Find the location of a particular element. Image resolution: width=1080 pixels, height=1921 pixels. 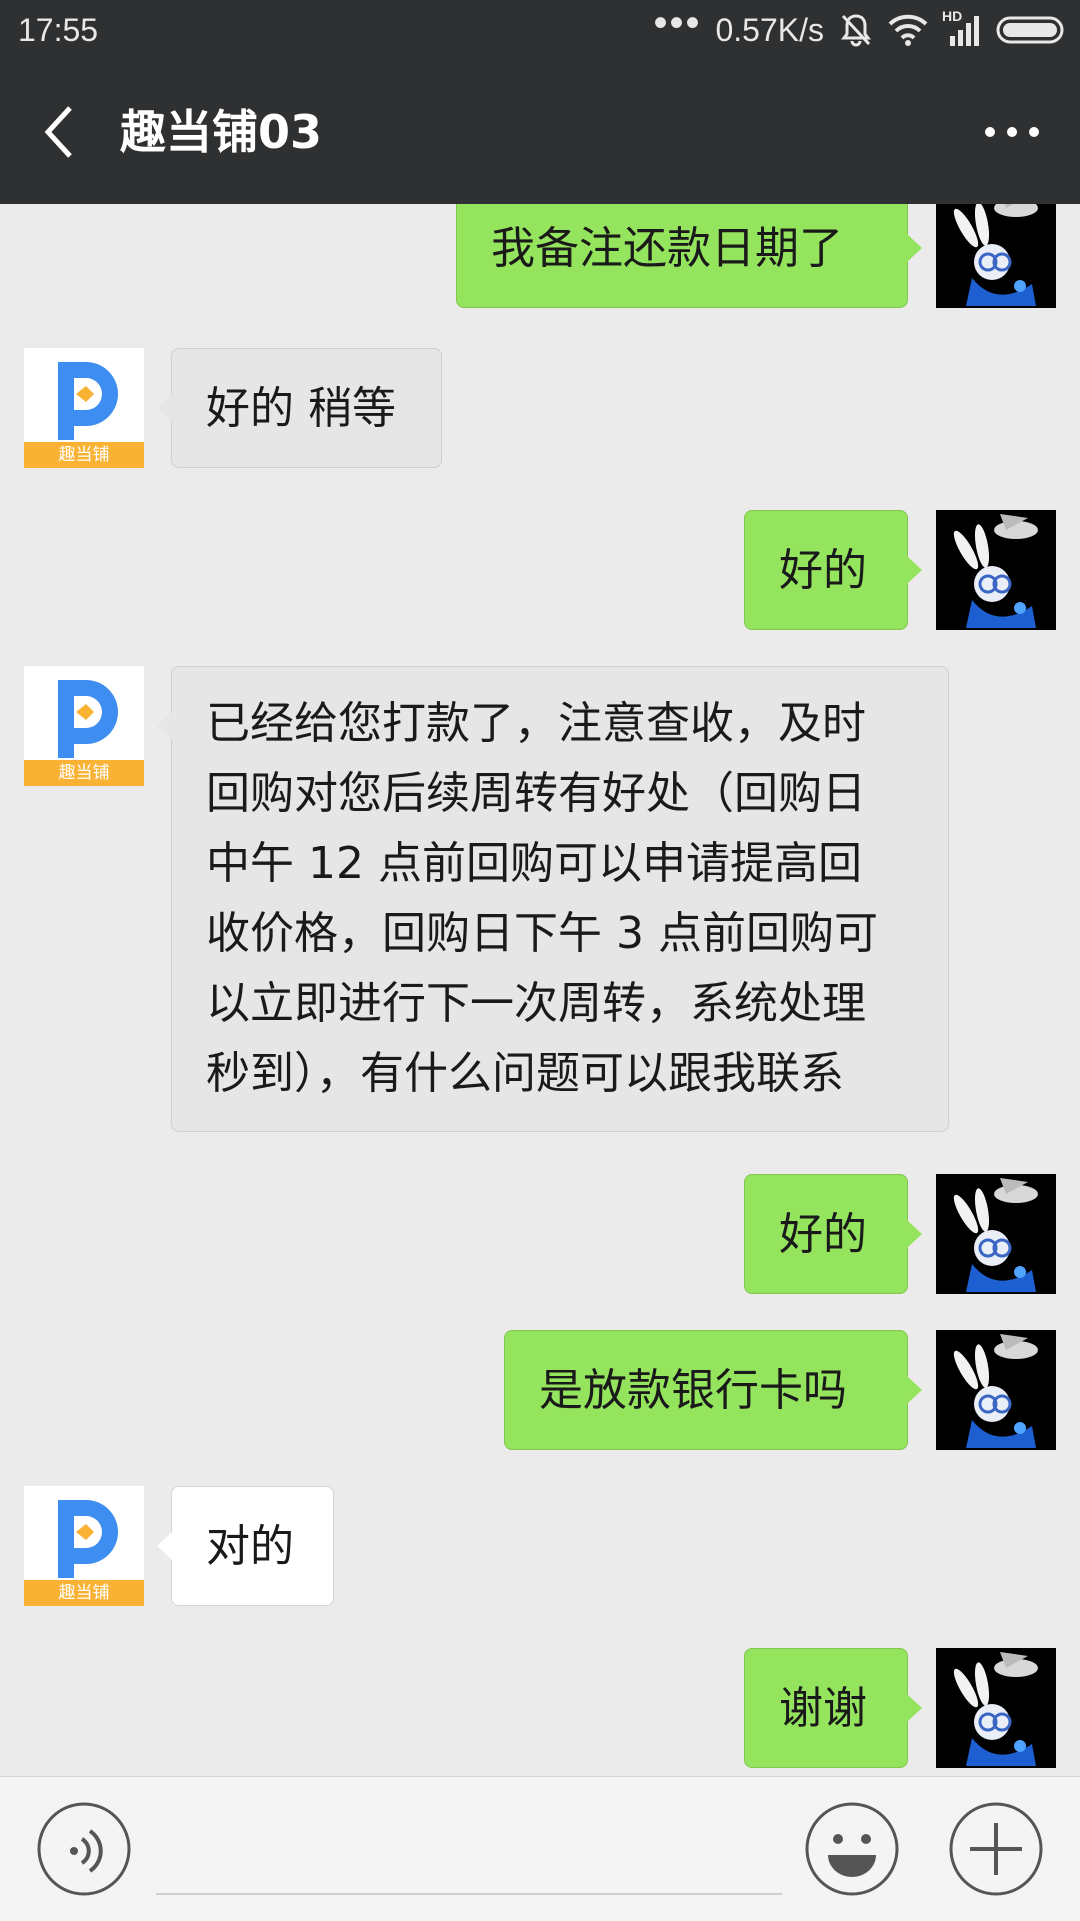

message-row: 趣当铺 对的 is located at coordinates (540, 1546).